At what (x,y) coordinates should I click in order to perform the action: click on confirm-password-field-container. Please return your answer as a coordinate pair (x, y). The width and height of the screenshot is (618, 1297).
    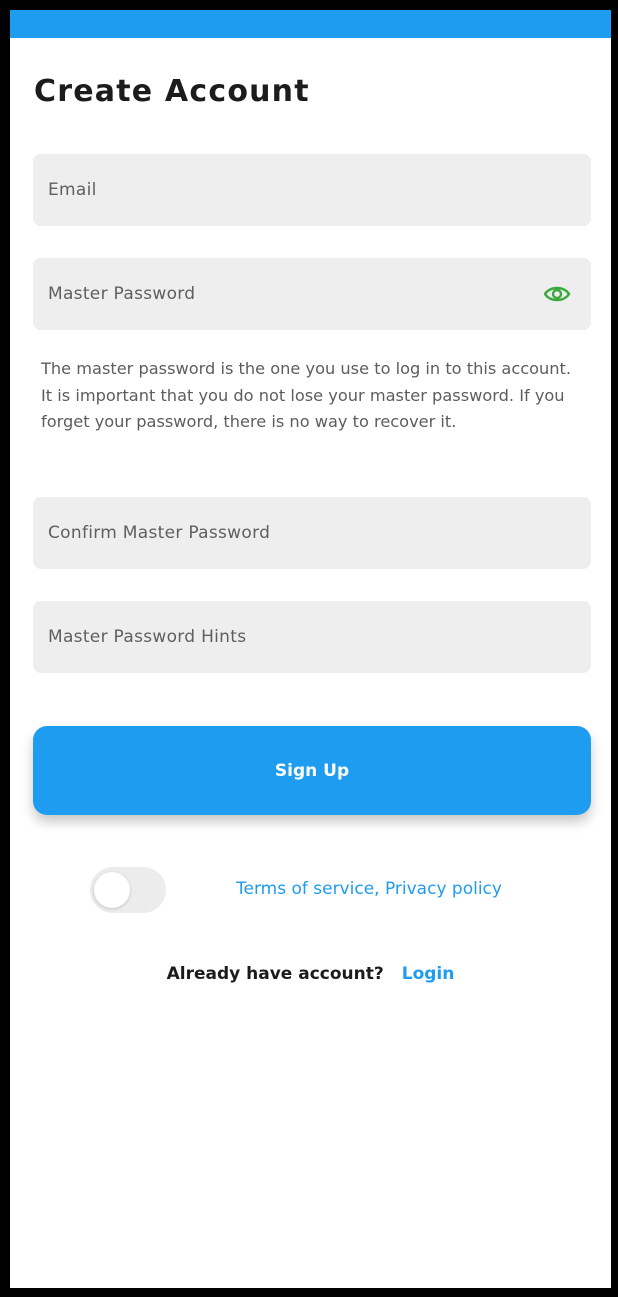
    Looking at the image, I should click on (312, 533).